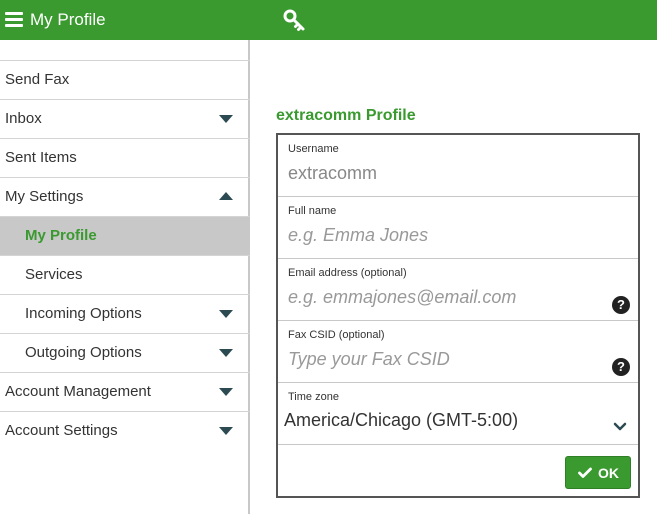 The image size is (657, 514). Describe the element at coordinates (83, 313) in the screenshot. I see `sidebar-item-label: Incoming Options` at that location.